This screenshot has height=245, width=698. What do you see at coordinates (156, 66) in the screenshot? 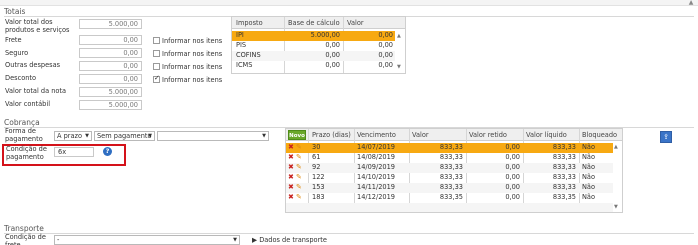
I see `checkbox-informar-outras` at bounding box center [156, 66].